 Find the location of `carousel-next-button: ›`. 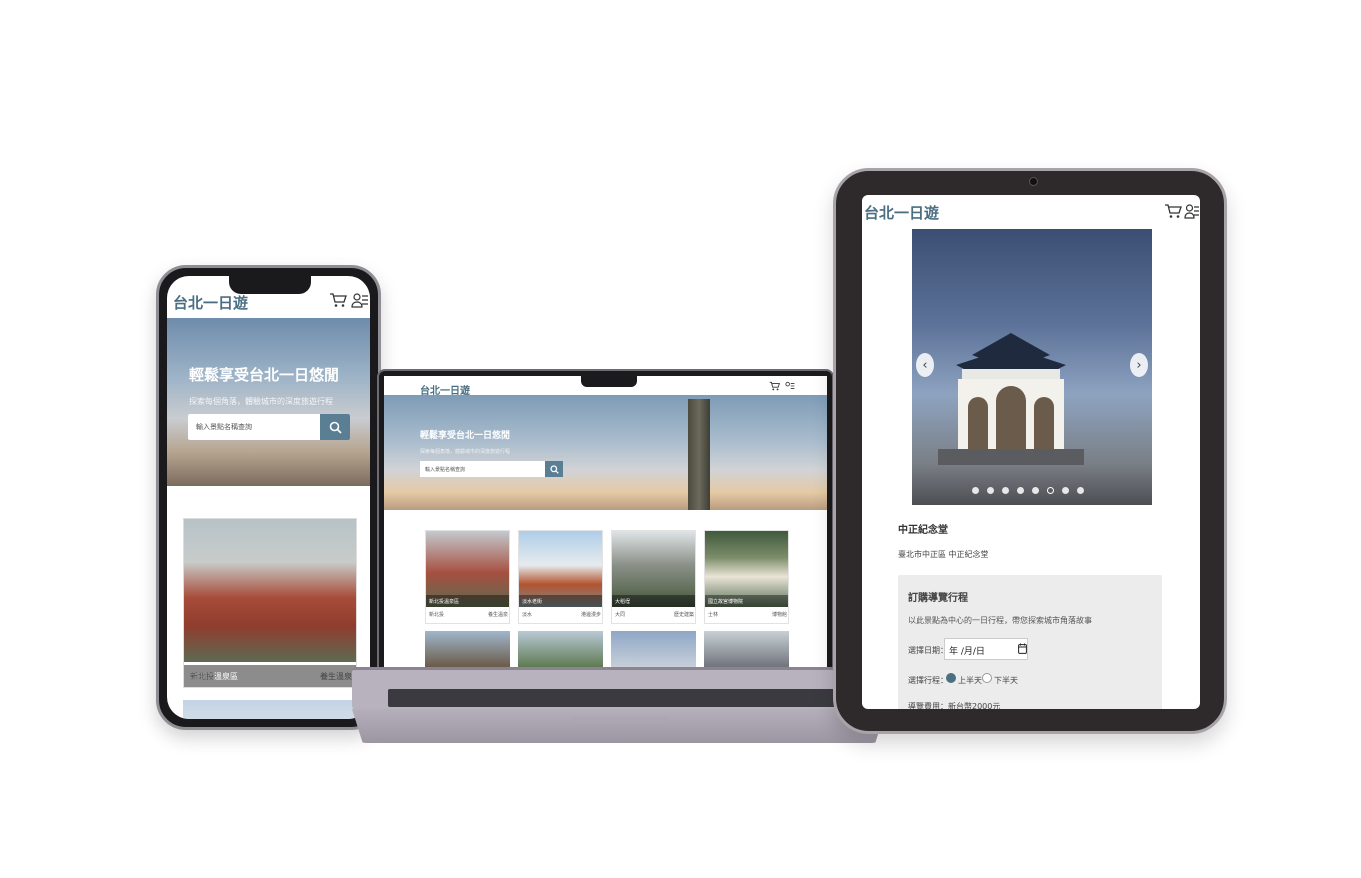

carousel-next-button: › is located at coordinates (1139, 365).